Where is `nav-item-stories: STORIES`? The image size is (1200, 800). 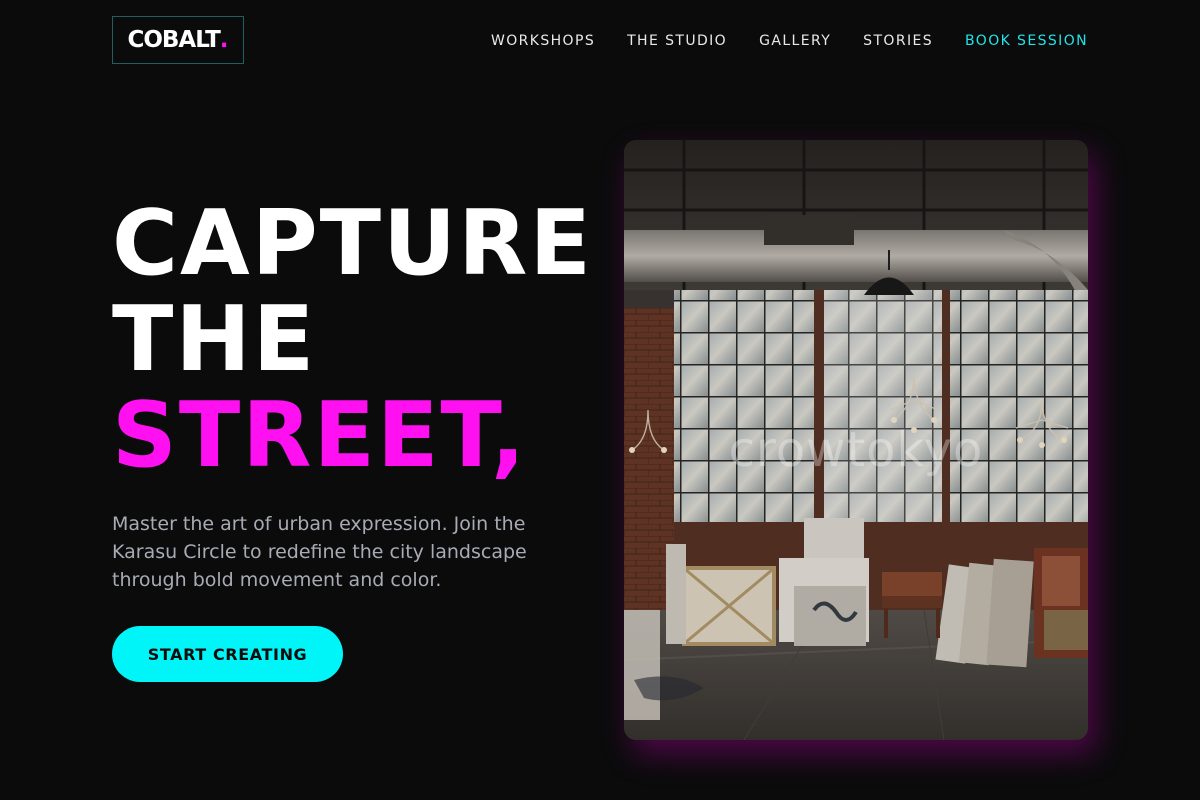
nav-item-stories: STORIES is located at coordinates (898, 41).